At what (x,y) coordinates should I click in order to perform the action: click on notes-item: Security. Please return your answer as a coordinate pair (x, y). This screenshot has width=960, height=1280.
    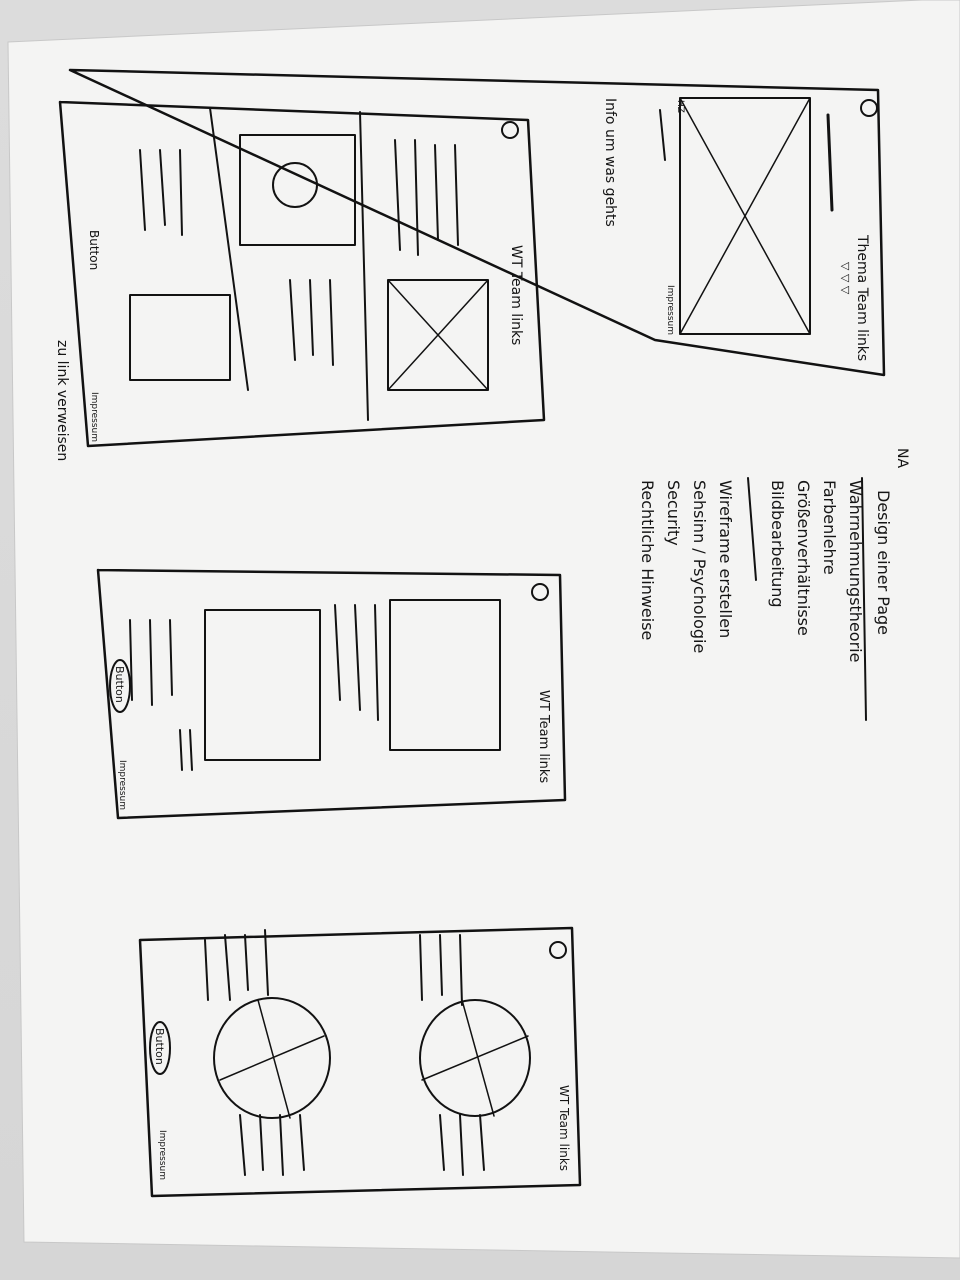
    Looking at the image, I should click on (673, 513).